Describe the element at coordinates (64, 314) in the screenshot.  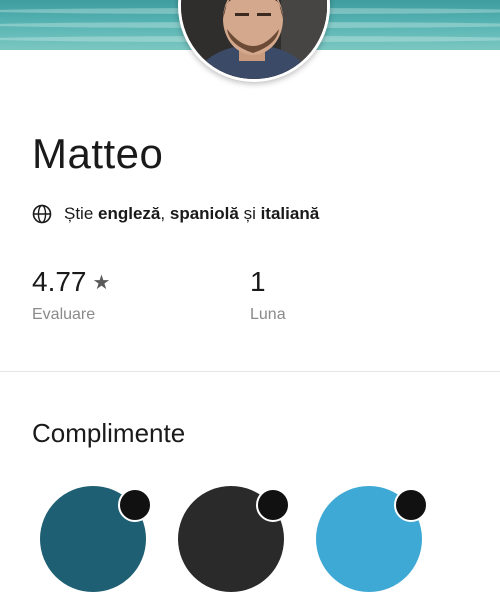
I see `rating-label: Evaluare` at that location.